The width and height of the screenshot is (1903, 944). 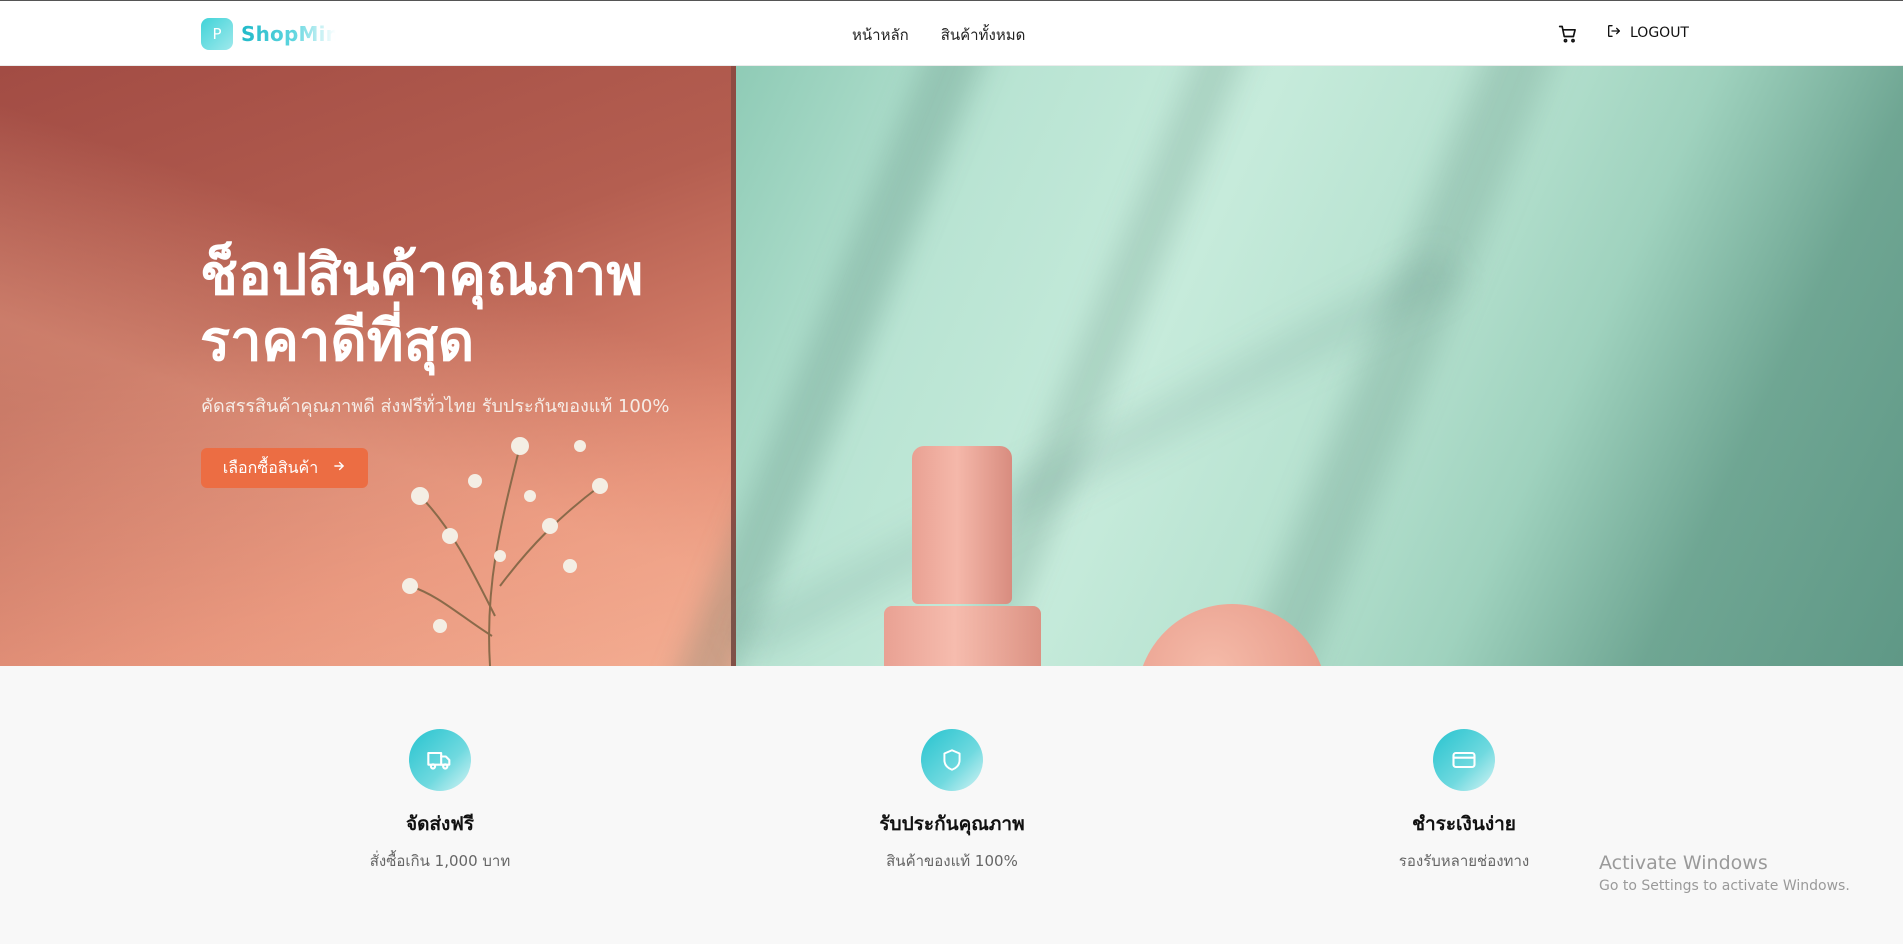 What do you see at coordinates (880, 35) in the screenshot?
I see `nav-link-home: หน้าหลัก` at bounding box center [880, 35].